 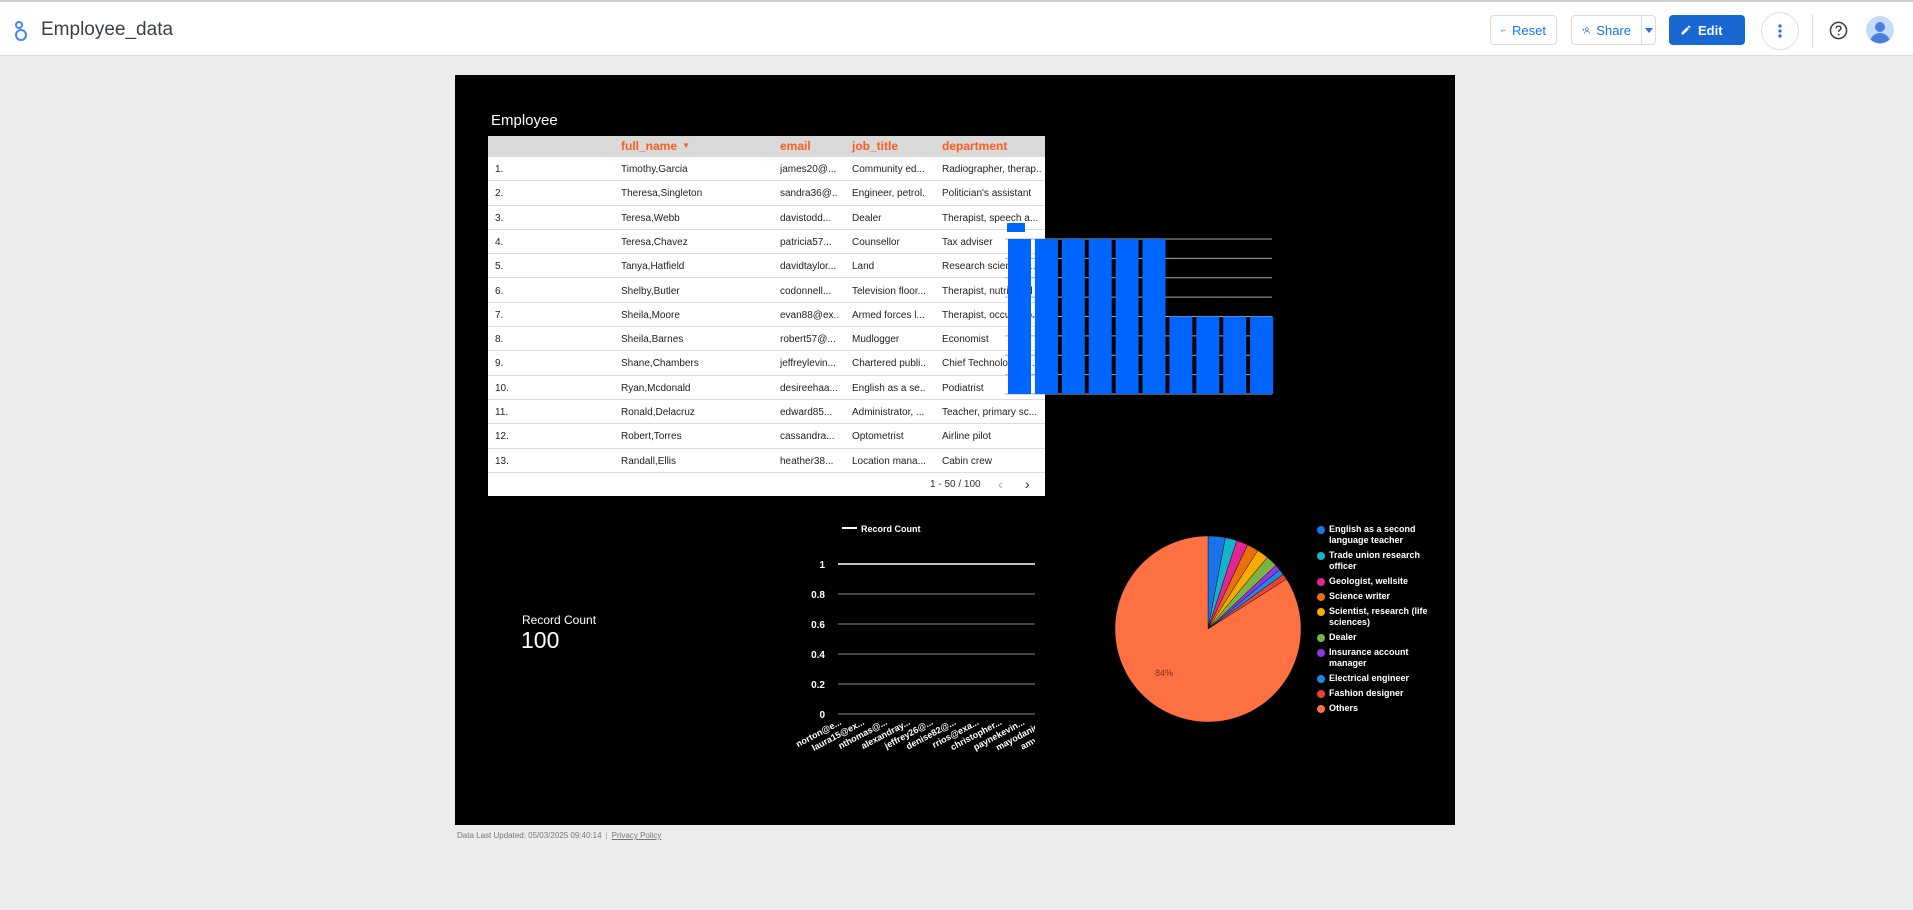 I want to click on prev-page-icon: ‹, so click(x=1000, y=484).